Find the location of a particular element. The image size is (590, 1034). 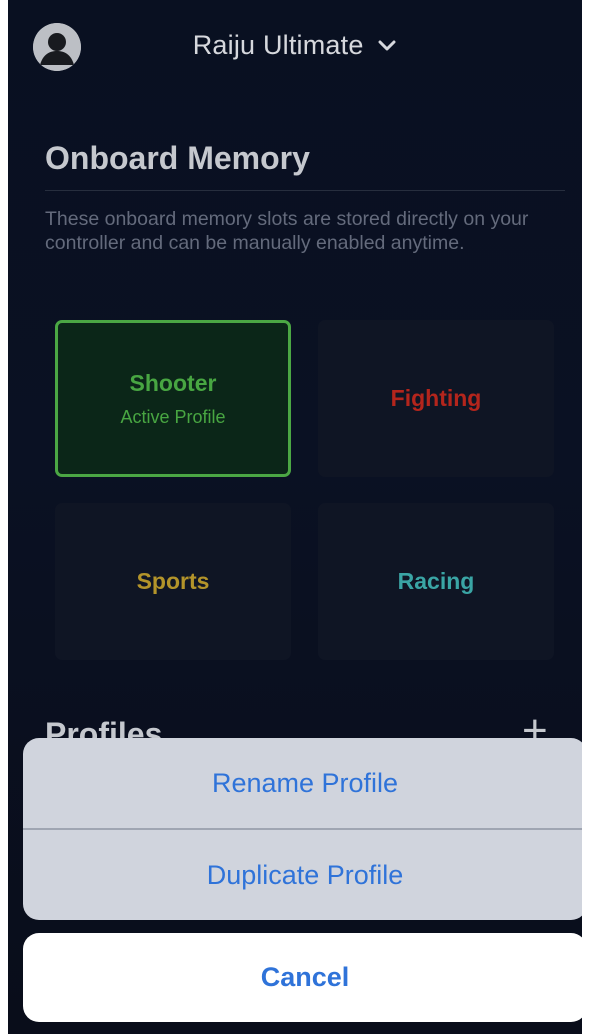

duplicate-profile-button: Duplicate Profile is located at coordinates (305, 875).